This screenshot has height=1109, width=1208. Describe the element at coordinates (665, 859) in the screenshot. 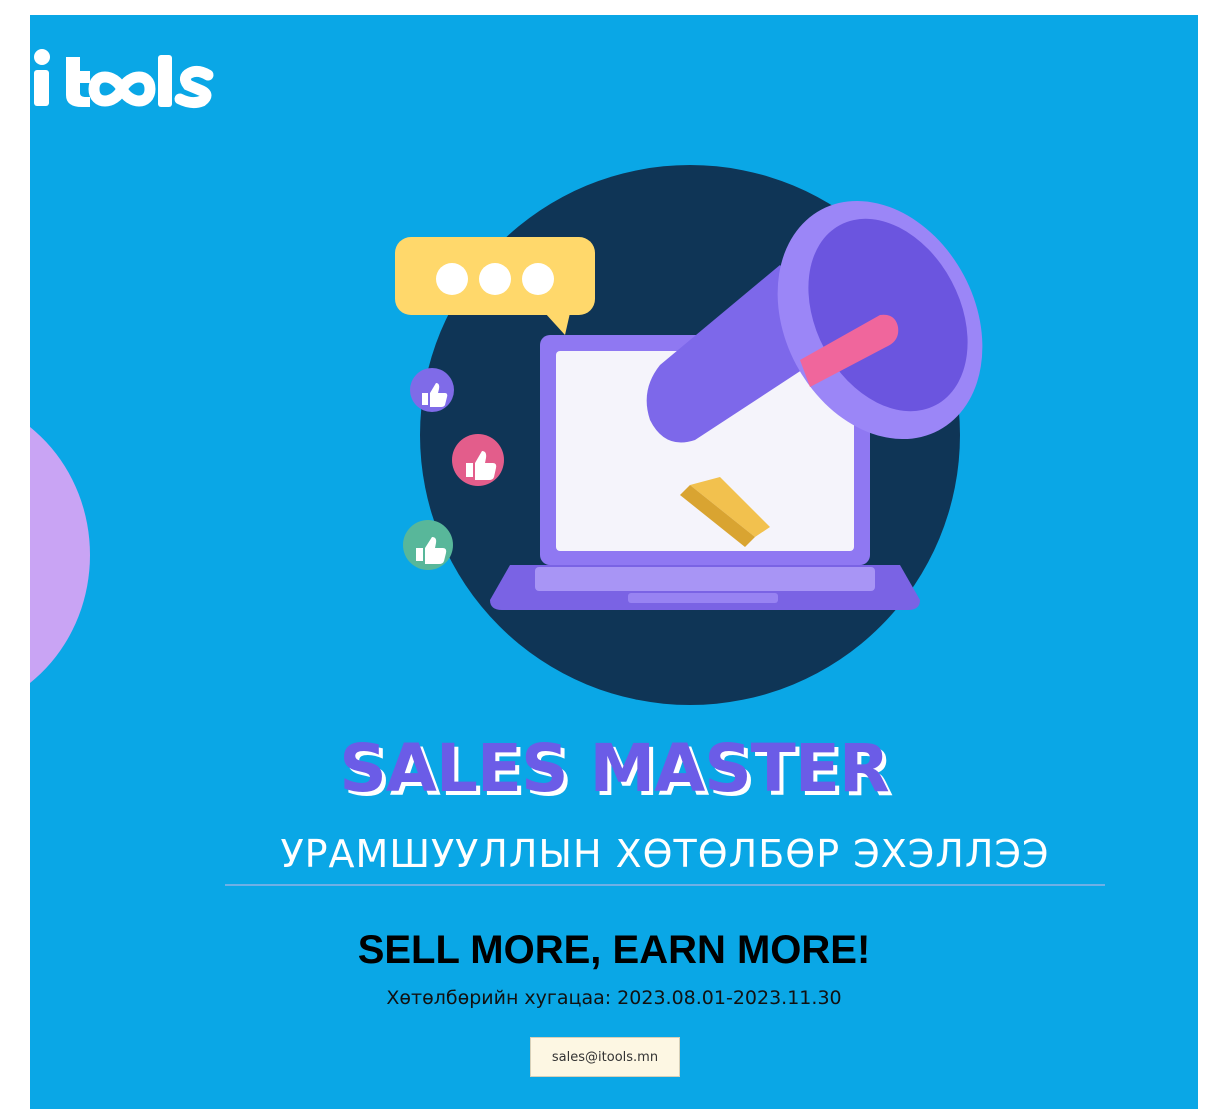

I see `subheadline: УРАМШУУЛЛЫН ХӨТӨЛБӨР ЭХЭЛЛЭЭ` at that location.